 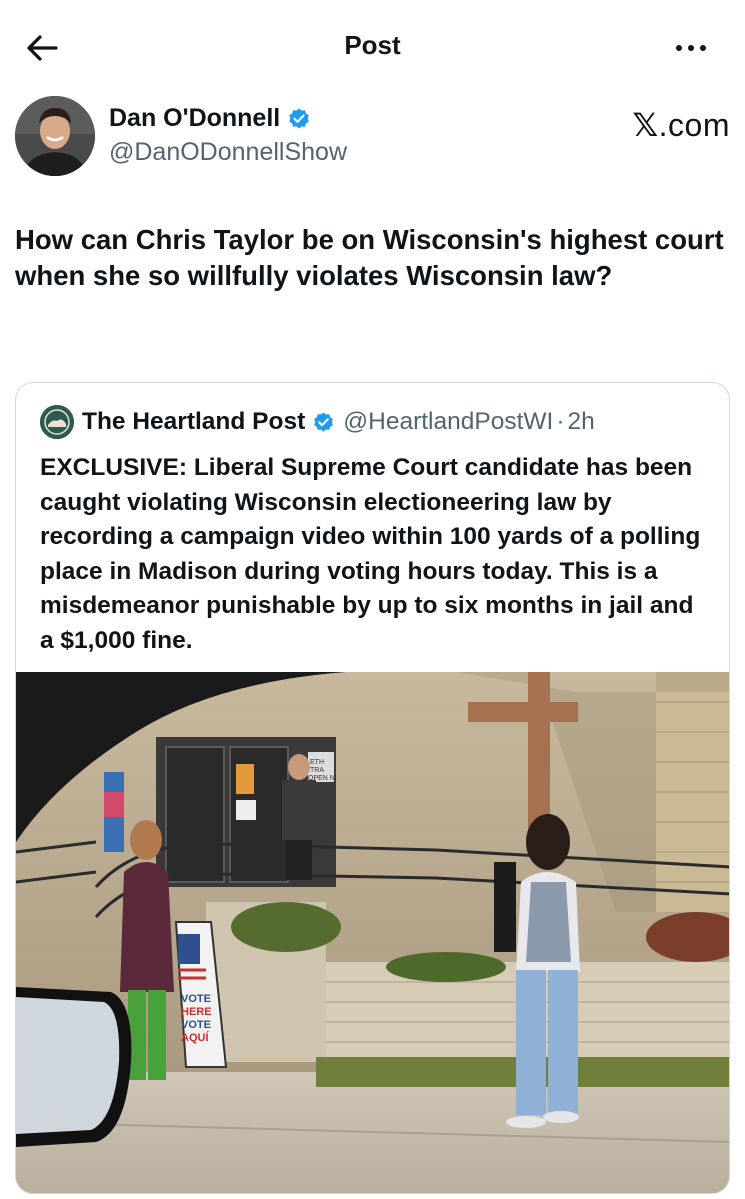 What do you see at coordinates (372, 137) in the screenshot?
I see `author-block: Dan O'Donnell @DanODonnellShow 𝕏.com` at bounding box center [372, 137].